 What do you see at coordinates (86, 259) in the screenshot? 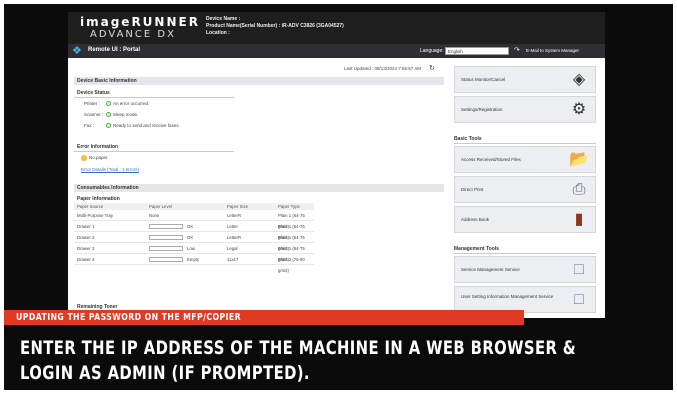
I see `paper-source: Drawer 4` at bounding box center [86, 259].